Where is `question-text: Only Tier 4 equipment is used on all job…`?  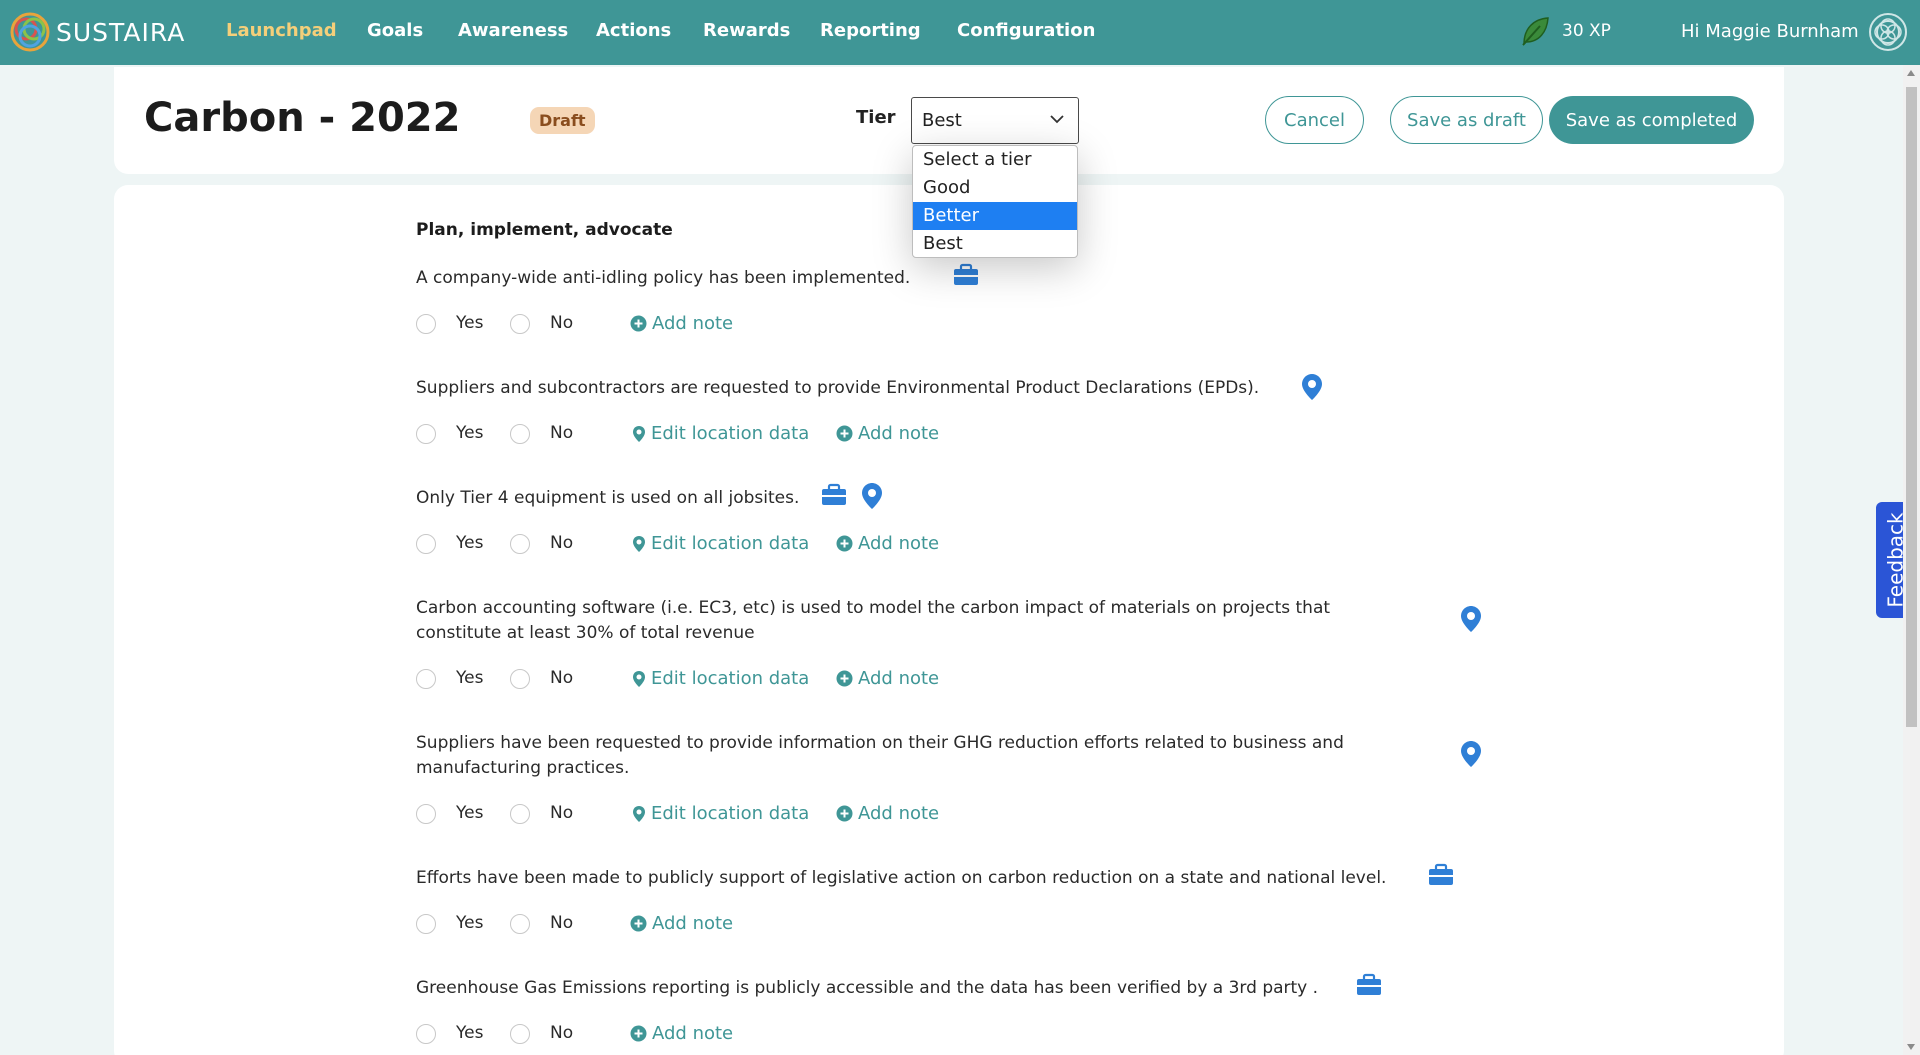
question-text: Only Tier 4 equipment is used on all job… is located at coordinates (608, 498).